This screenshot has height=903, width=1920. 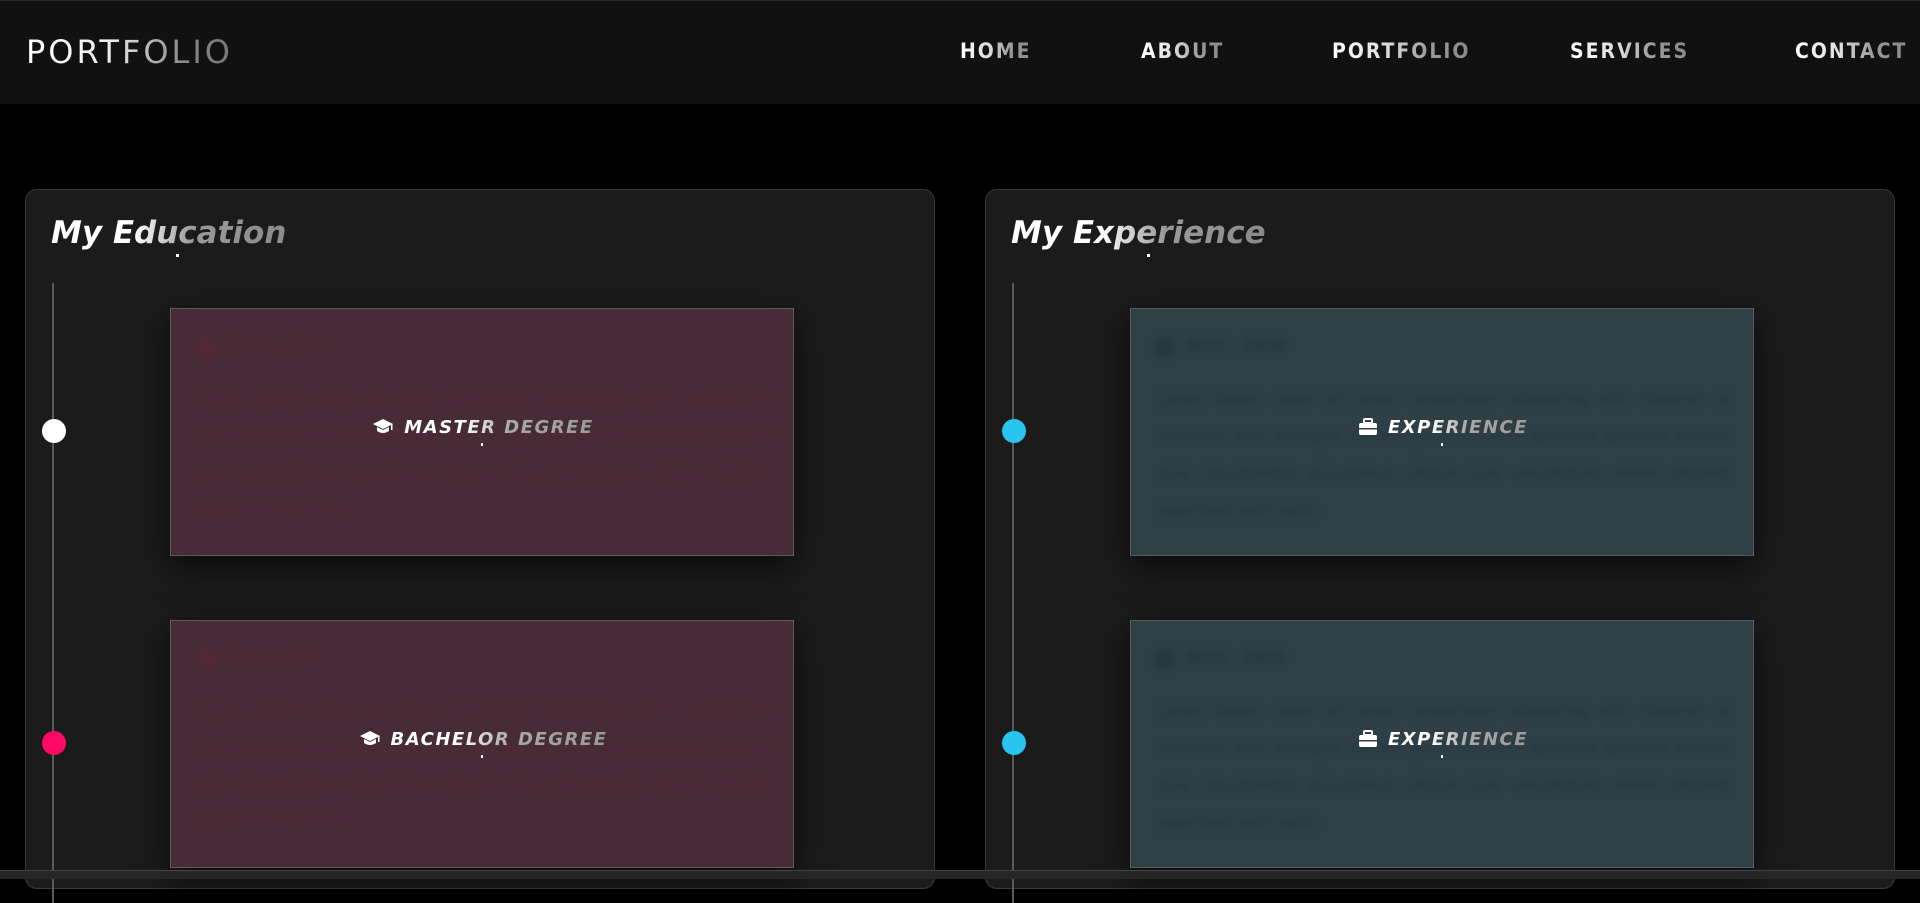 I want to click on nav-about: ABOUT, so click(x=1182, y=51).